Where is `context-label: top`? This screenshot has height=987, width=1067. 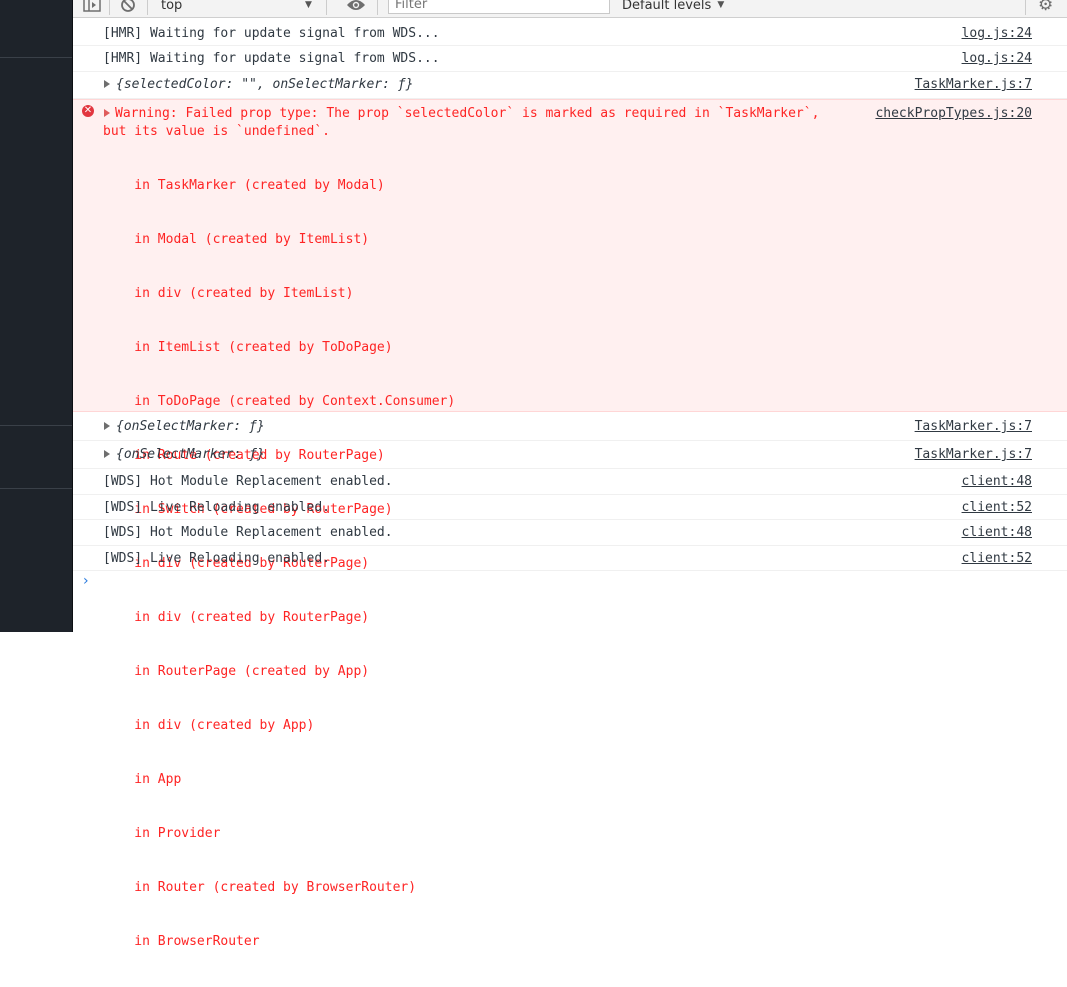
context-label: top is located at coordinates (172, 6).